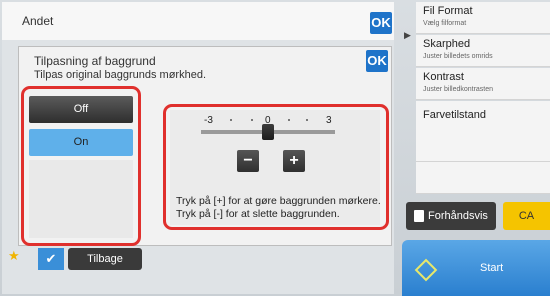 Image resolution: width=550 pixels, height=296 pixels. I want to click on check-icon: ✔, so click(51, 259).